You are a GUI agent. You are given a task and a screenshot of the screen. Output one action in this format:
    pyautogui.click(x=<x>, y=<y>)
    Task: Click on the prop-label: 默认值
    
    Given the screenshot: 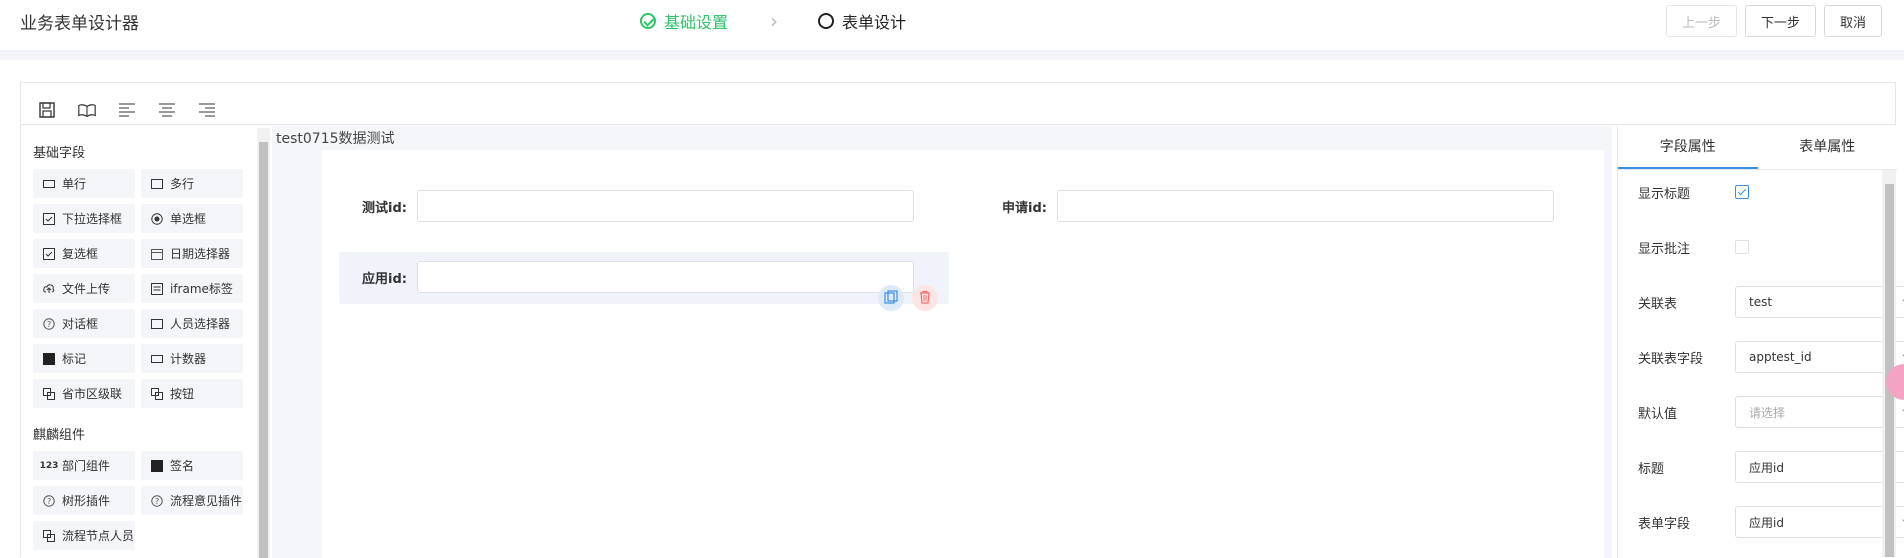 What is the action you would take?
    pyautogui.click(x=1658, y=414)
    